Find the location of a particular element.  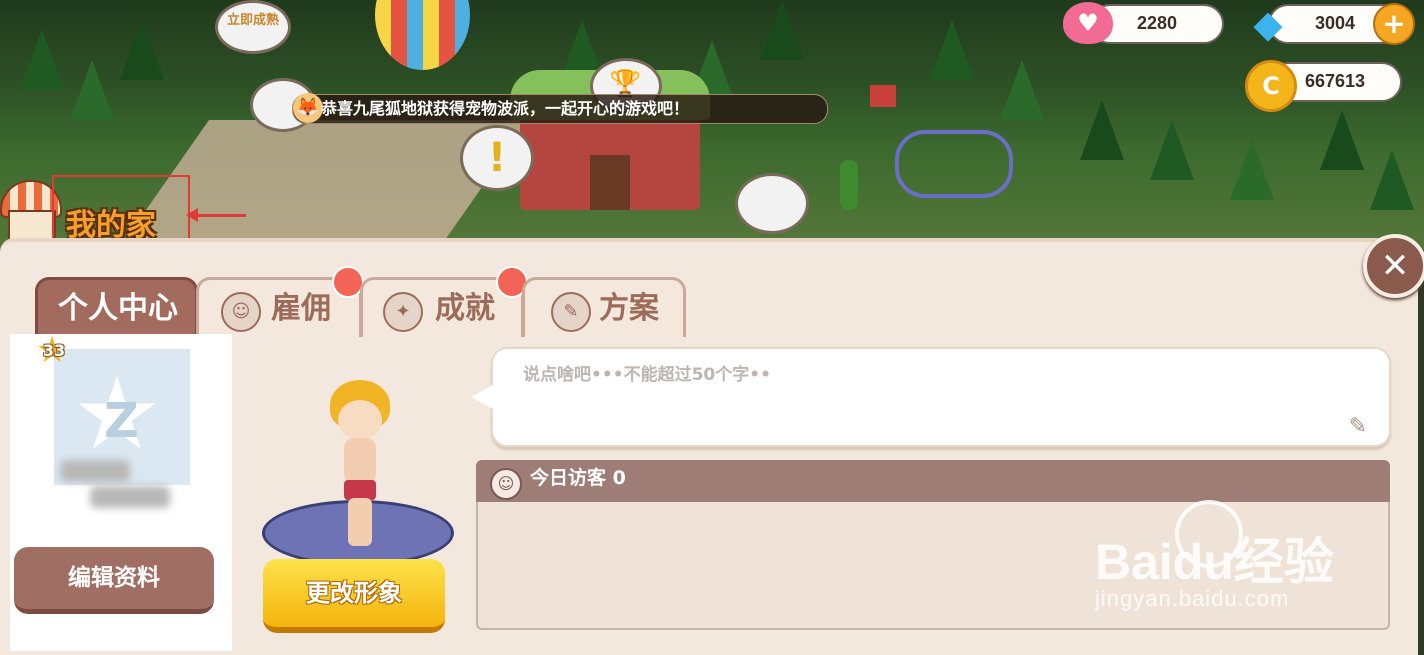

status-message-input is located at coordinates (933, 375).